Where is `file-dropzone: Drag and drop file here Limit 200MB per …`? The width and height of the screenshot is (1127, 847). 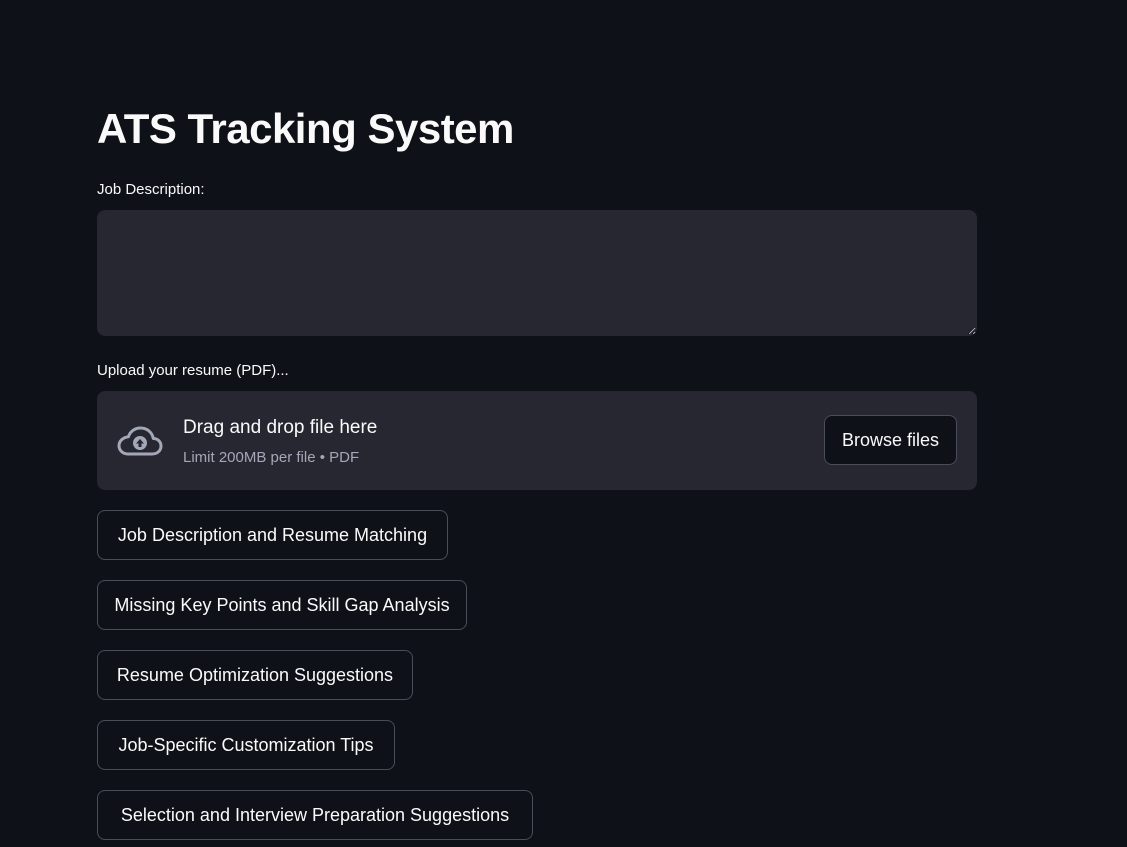
file-dropzone: Drag and drop file here Limit 200MB per … is located at coordinates (537, 440).